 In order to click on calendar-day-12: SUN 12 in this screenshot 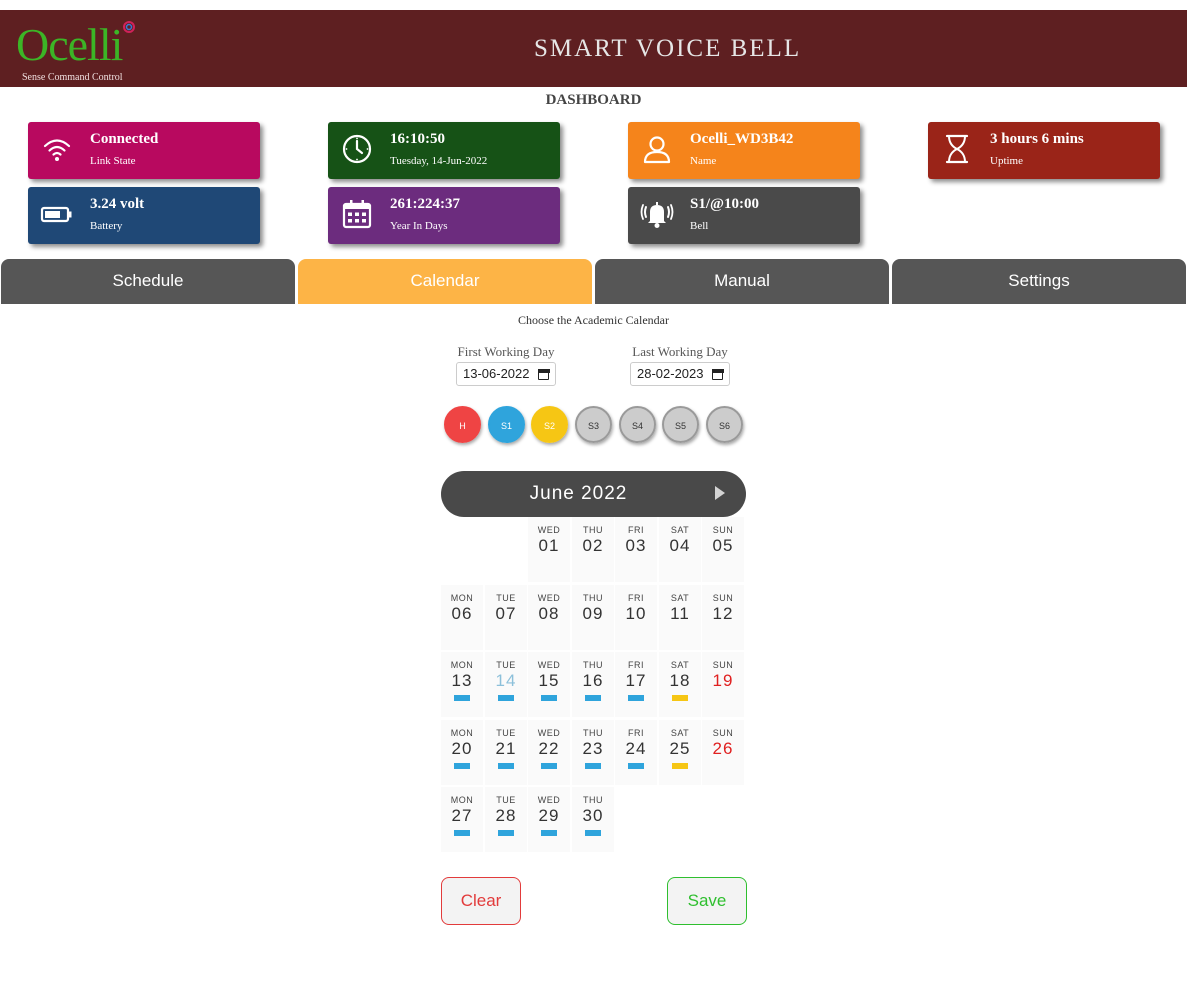, I will do `click(723, 617)`.